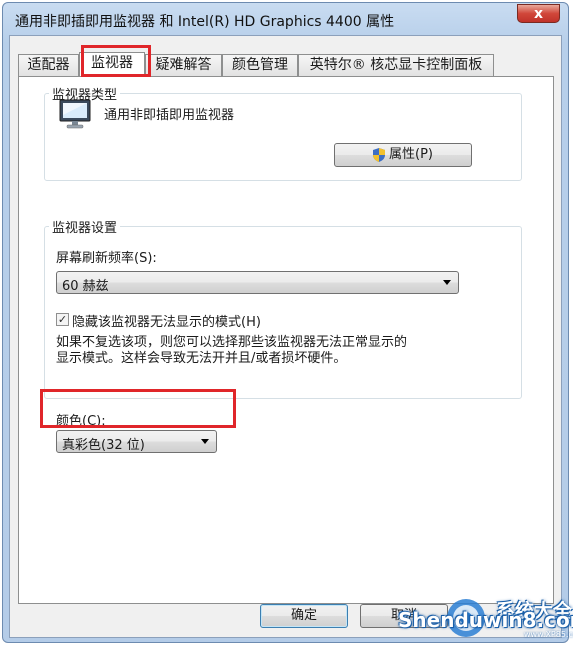  I want to click on refresh-rate-value: 60 赫兹, so click(85, 286).